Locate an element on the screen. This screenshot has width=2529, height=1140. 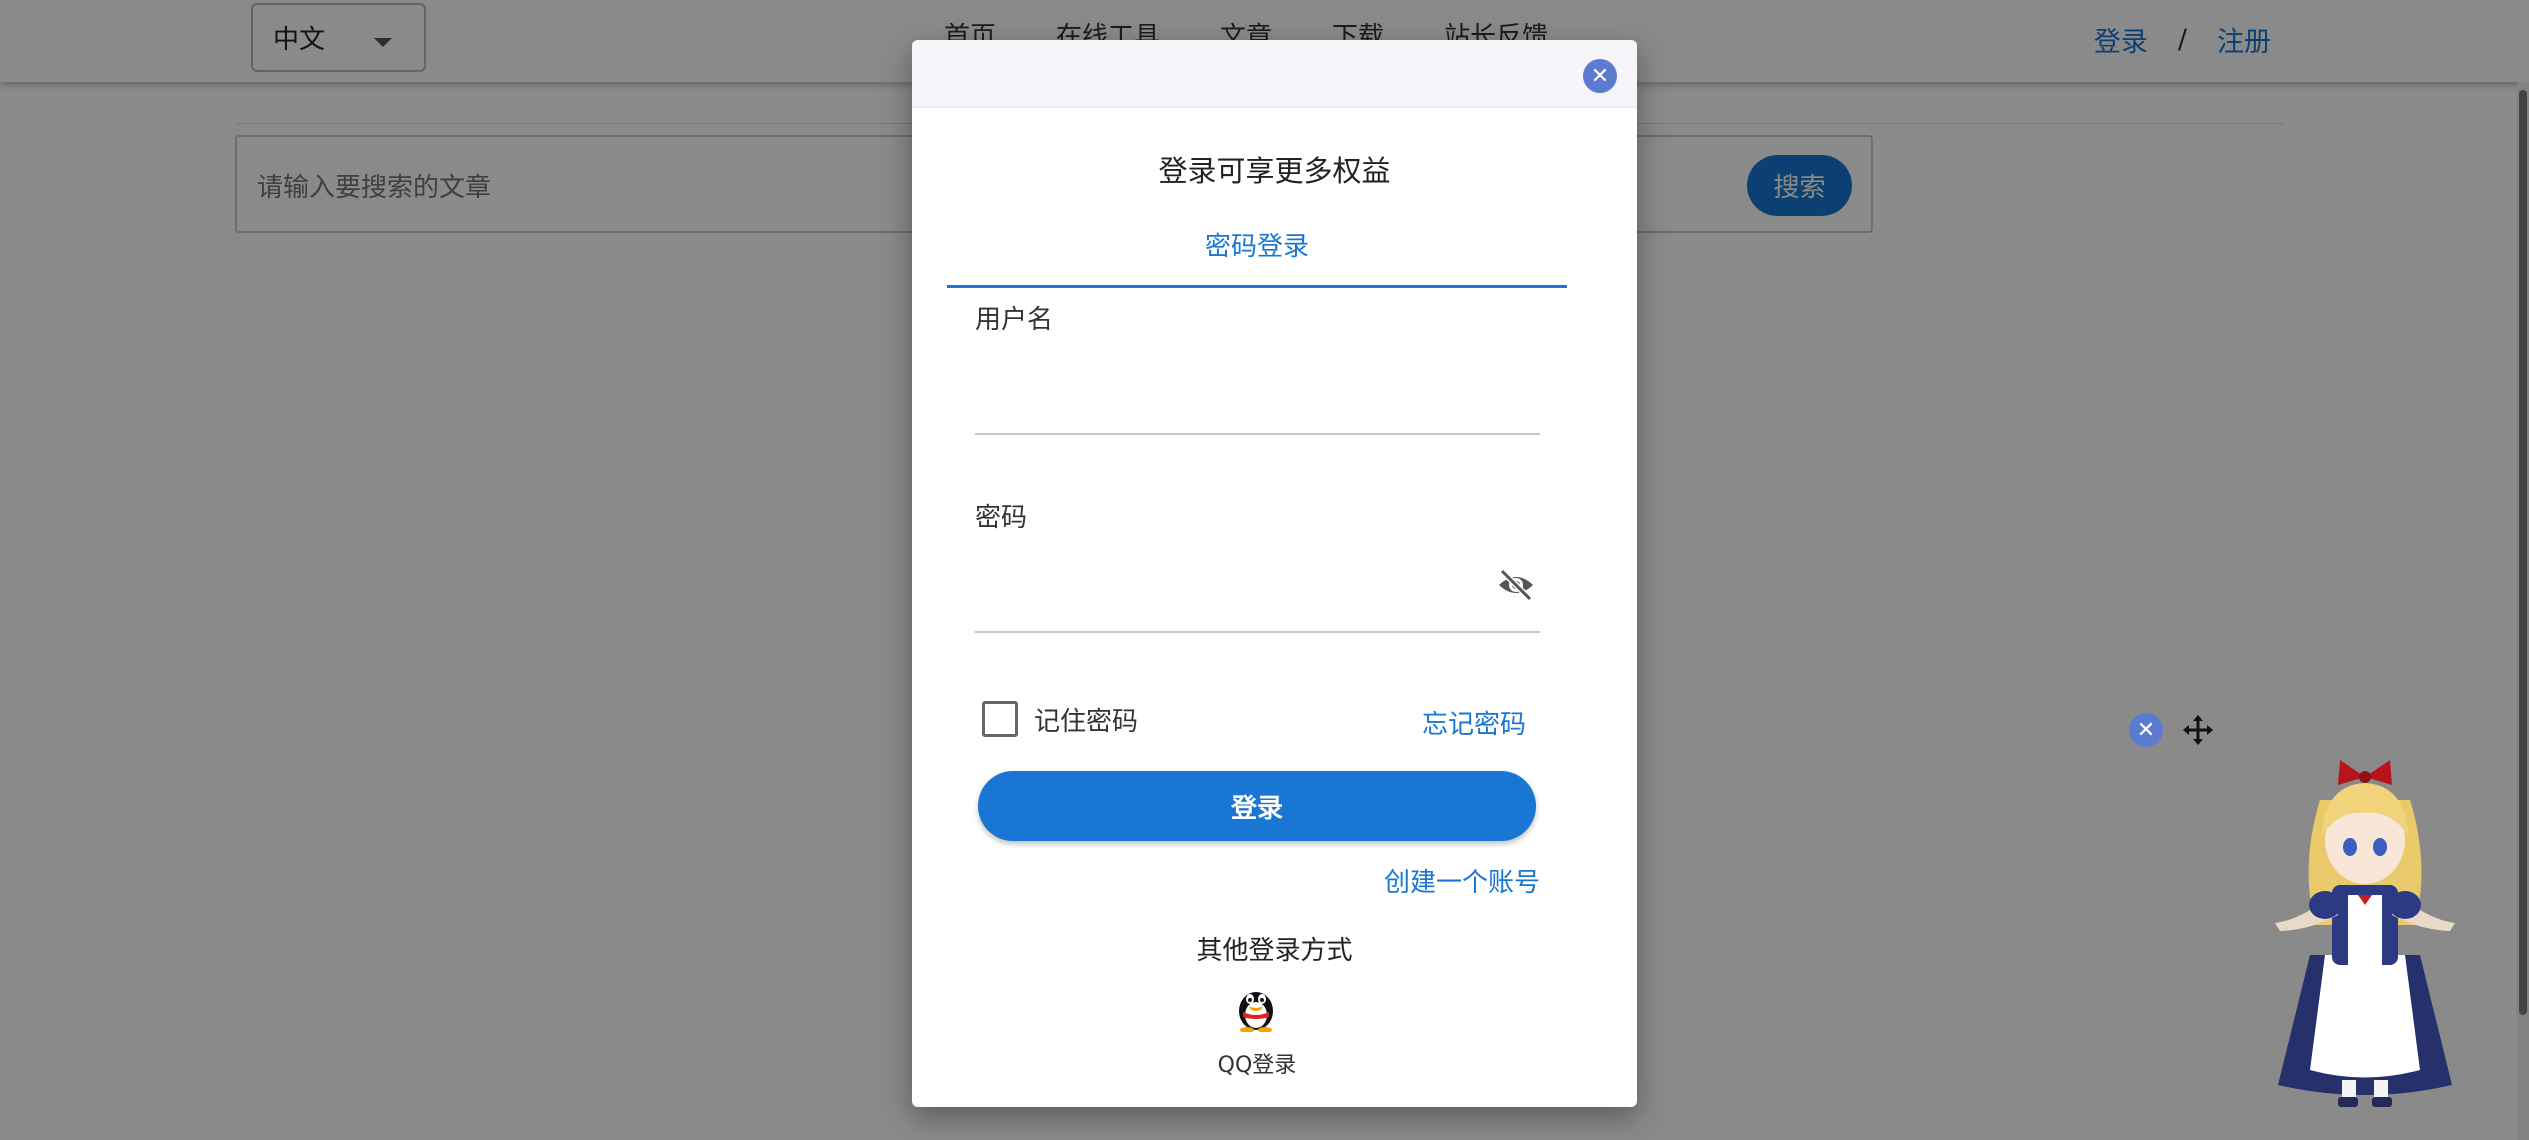
password-label: 密码 is located at coordinates (1001, 518).